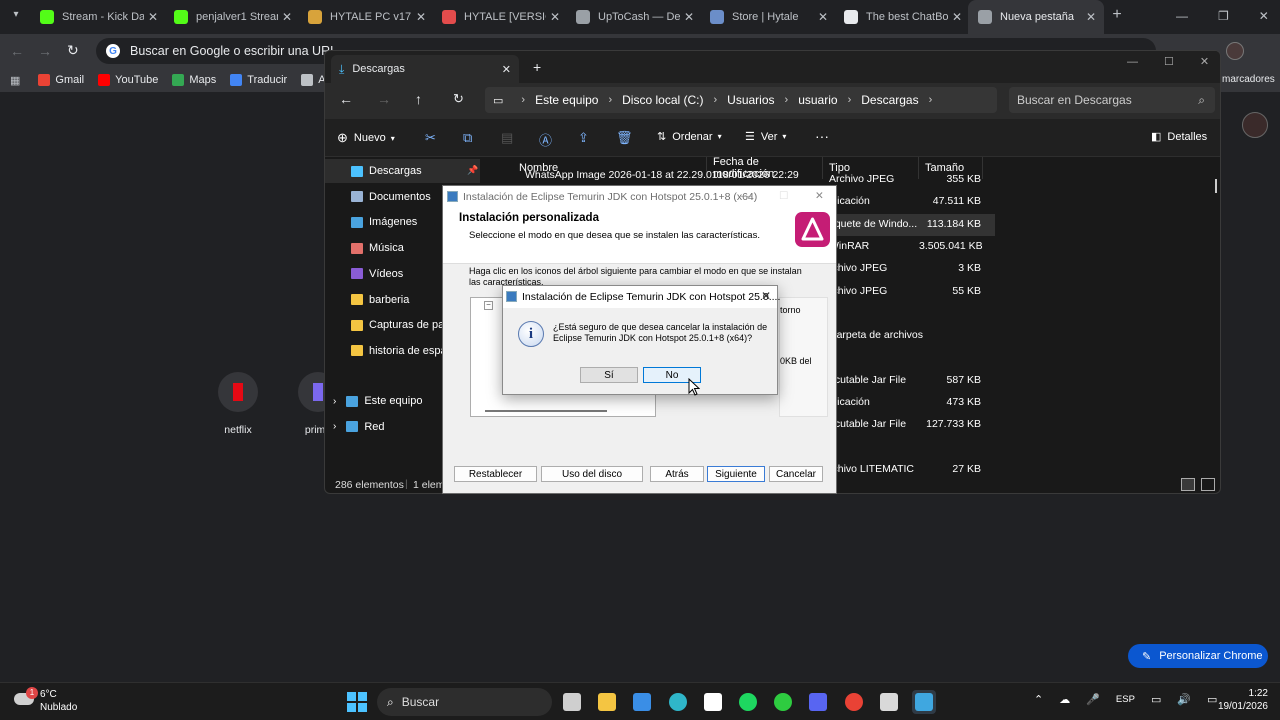  Describe the element at coordinates (642, 702) in the screenshot. I see `store-icon` at that location.